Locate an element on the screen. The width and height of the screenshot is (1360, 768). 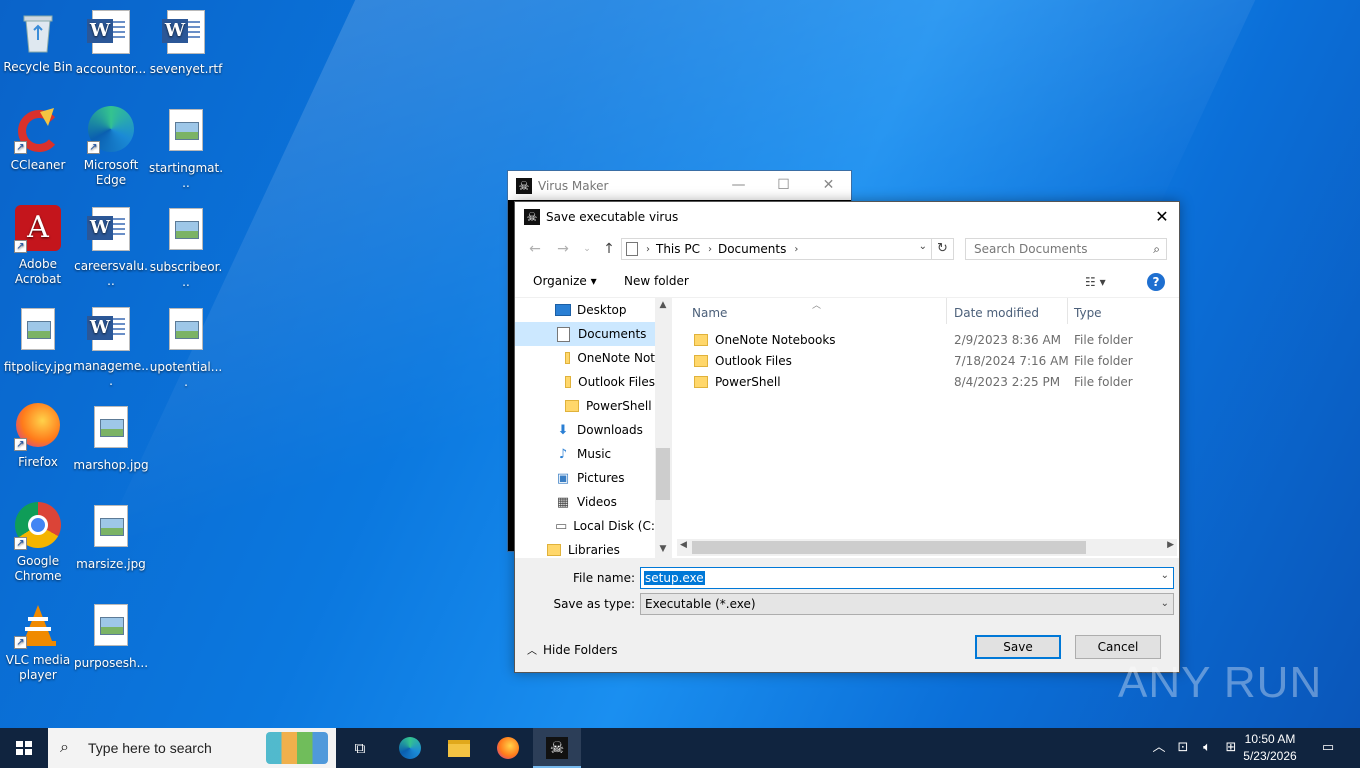
taskbar-search-box: ⌕ Type here to search is located at coordinates (192, 748).